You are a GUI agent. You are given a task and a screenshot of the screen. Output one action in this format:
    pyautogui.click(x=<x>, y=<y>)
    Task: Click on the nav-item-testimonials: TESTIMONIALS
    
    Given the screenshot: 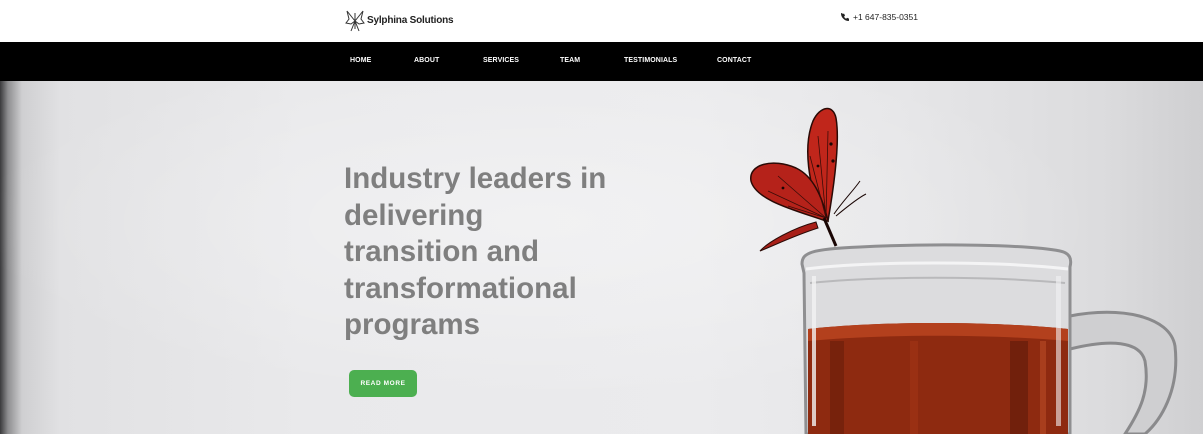 What is the action you would take?
    pyautogui.click(x=650, y=60)
    